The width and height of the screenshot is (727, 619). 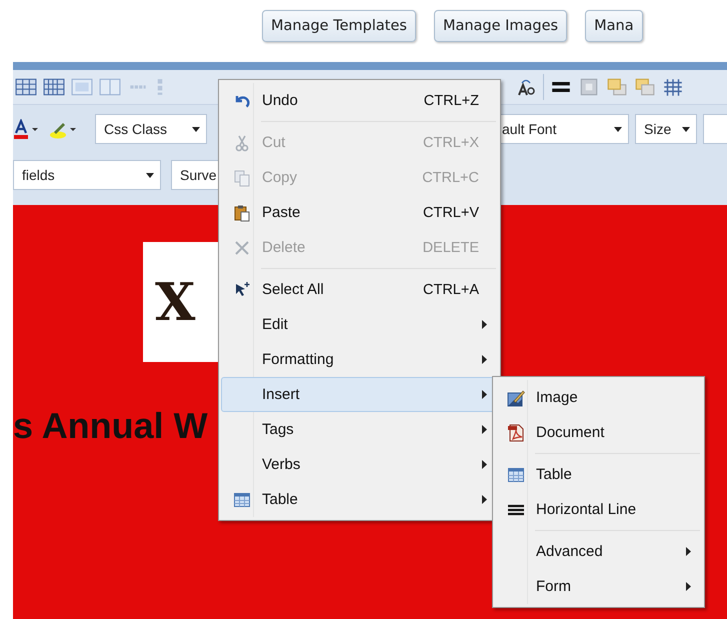 I want to click on shortcut-text: CTRL+C, so click(x=450, y=178).